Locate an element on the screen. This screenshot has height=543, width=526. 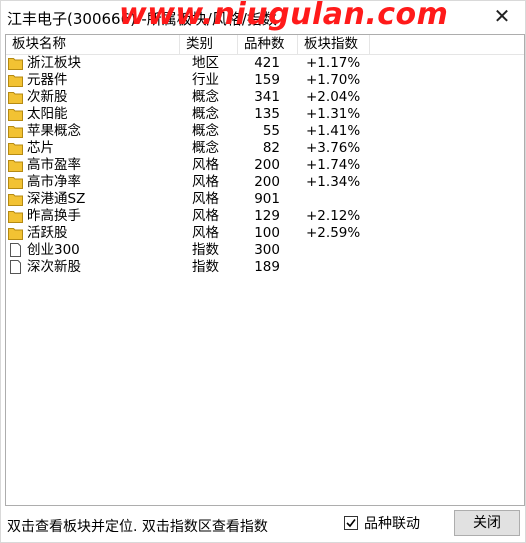
list-header: 板块名称 类别 品种数 板块指数 is located at coordinates (265, 45).